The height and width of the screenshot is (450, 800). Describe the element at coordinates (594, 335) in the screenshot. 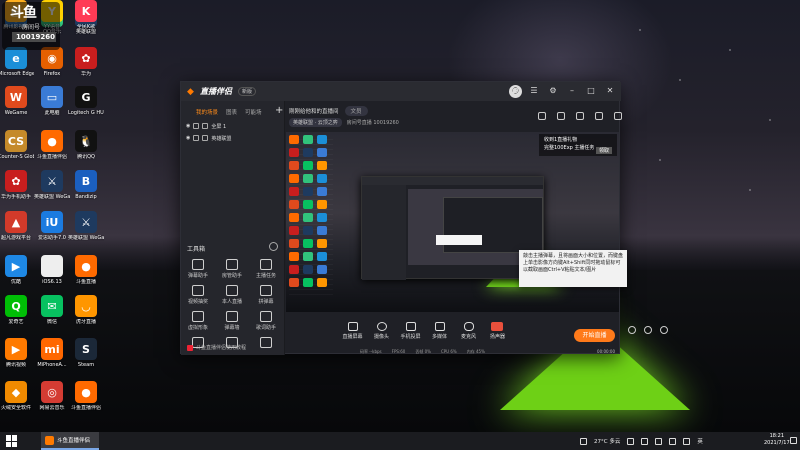

I see `start-live-button: 开始直播` at that location.